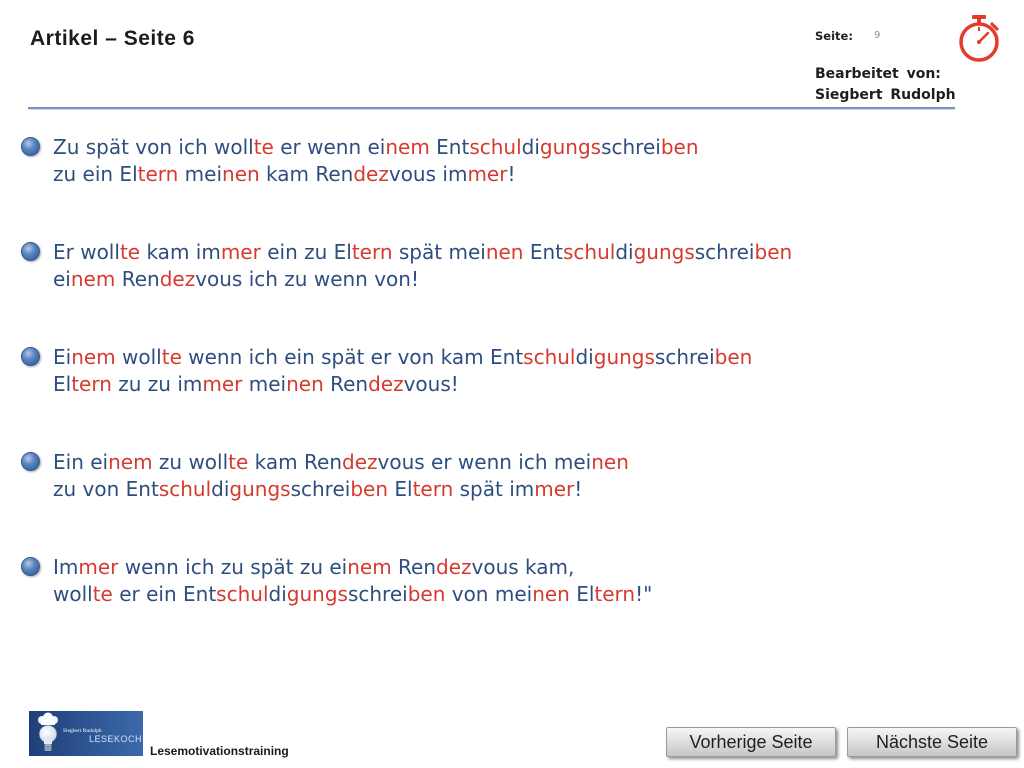  Describe the element at coordinates (180, 252) in the screenshot. I see `text-segment: kam im` at that location.